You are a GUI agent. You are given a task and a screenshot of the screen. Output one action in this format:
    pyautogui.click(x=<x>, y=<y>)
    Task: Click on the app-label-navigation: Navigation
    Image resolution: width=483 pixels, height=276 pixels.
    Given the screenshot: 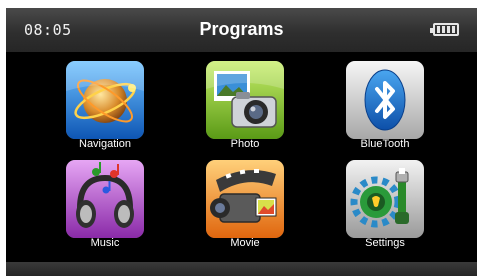 What is the action you would take?
    pyautogui.click(x=105, y=144)
    